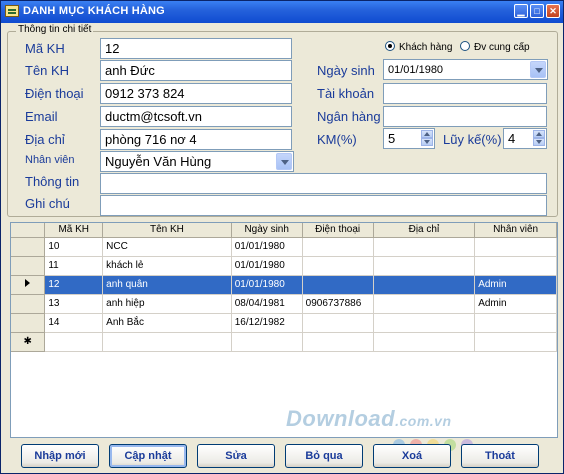 The height and width of the screenshot is (474, 564). Describe the element at coordinates (346, 70) in the screenshot. I see `ngay-sinh-label: Ngày sinh` at that location.